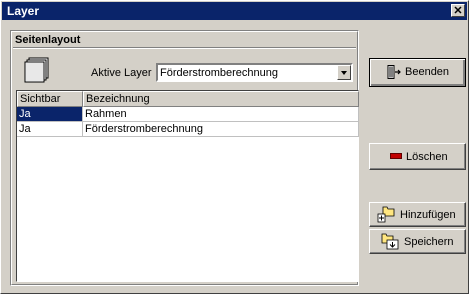 The image size is (469, 294). I want to click on loeschen-label: Löschen, so click(427, 157).